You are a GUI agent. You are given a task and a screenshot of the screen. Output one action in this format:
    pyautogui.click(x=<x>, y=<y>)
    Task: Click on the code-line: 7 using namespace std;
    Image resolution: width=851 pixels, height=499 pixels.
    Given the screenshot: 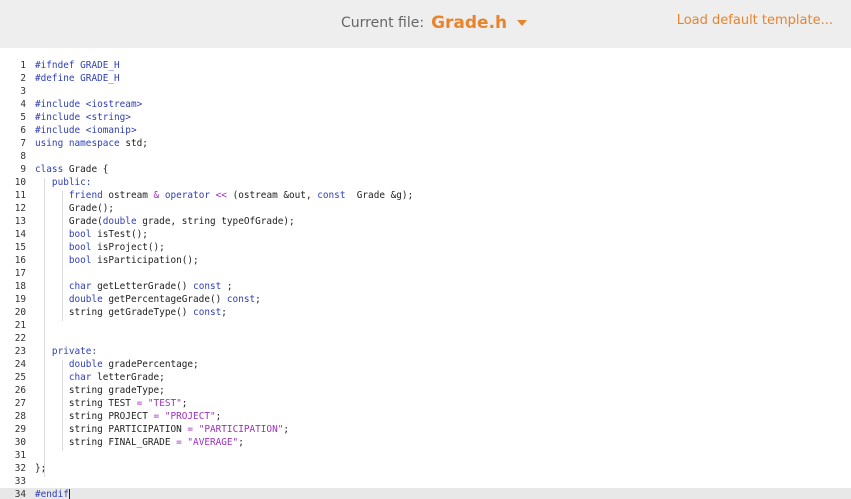 What is the action you would take?
    pyautogui.click(x=425, y=143)
    